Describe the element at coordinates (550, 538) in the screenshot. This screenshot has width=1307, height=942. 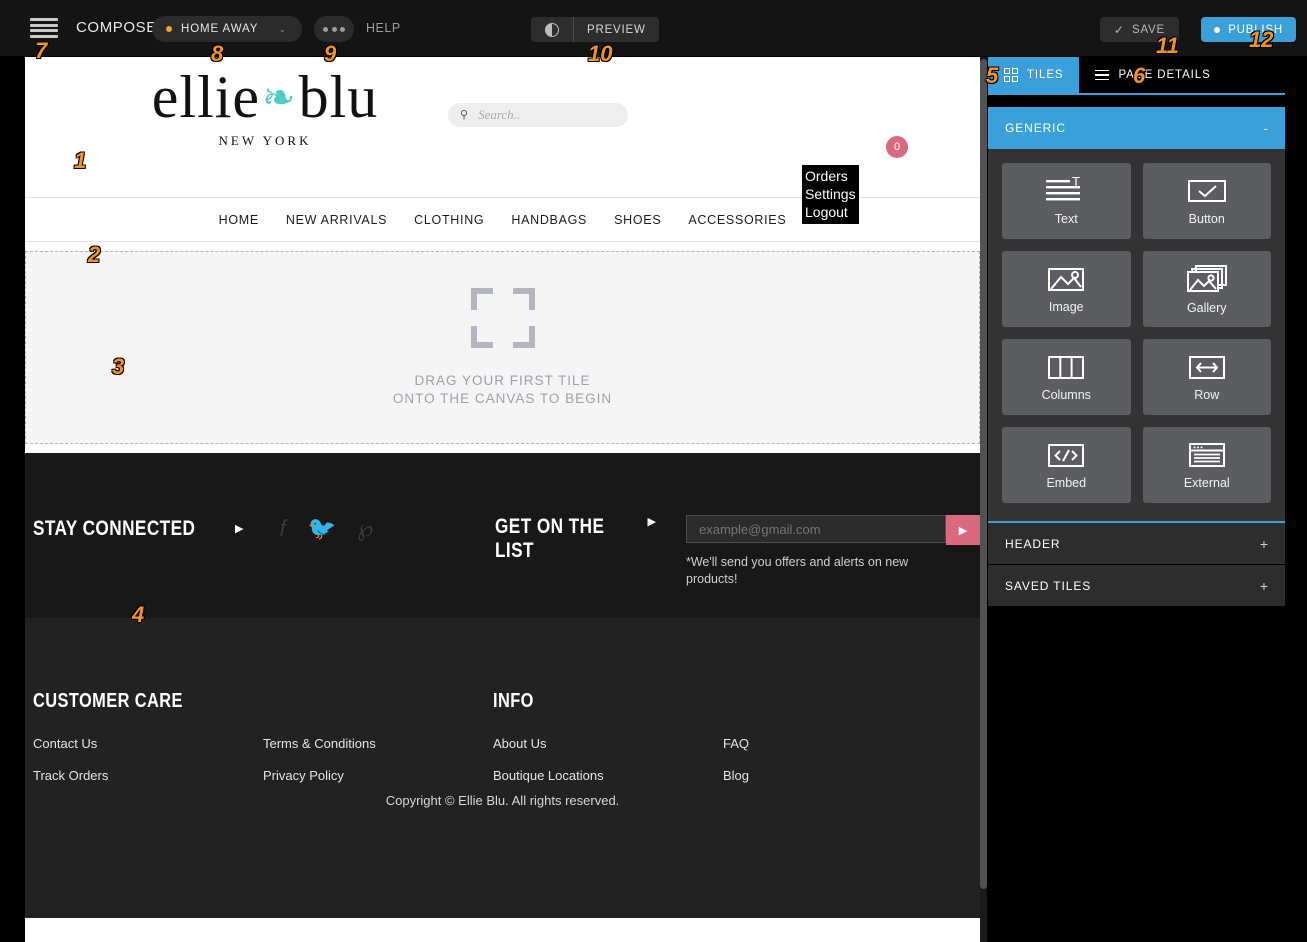
I see `get-on-the-list-heading: GET ON THE LIST` at that location.